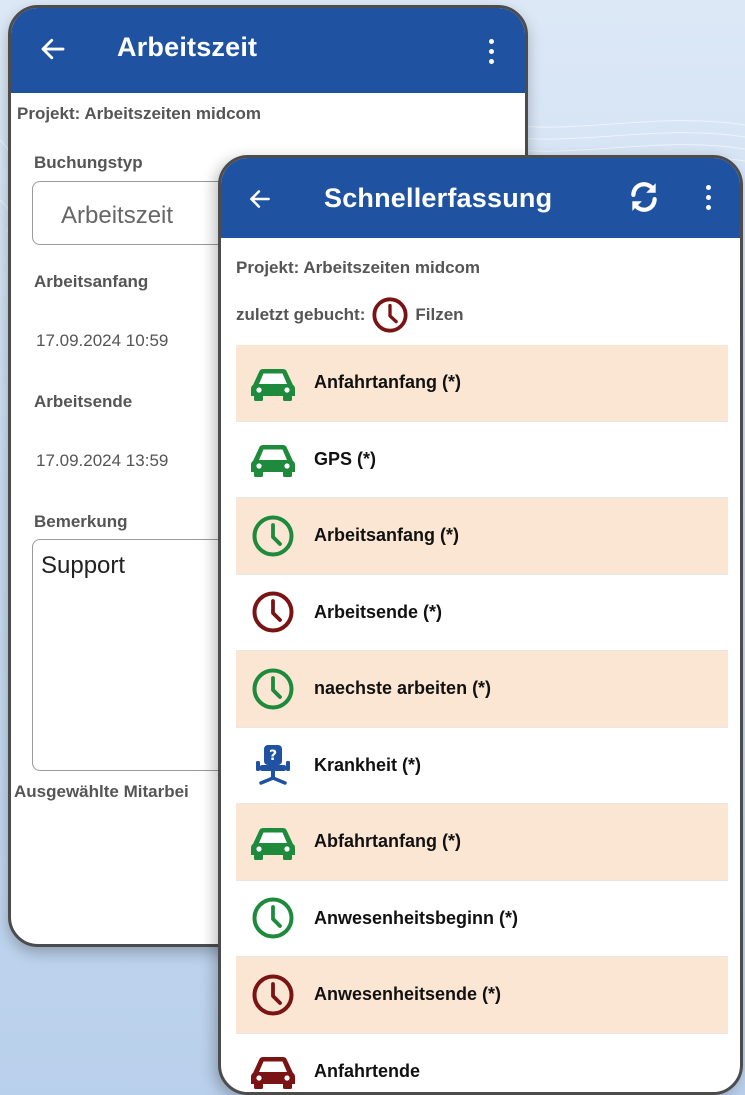 This screenshot has width=745, height=1095. What do you see at coordinates (83, 401) in the screenshot?
I see `work-end-label: Arbeitsende` at bounding box center [83, 401].